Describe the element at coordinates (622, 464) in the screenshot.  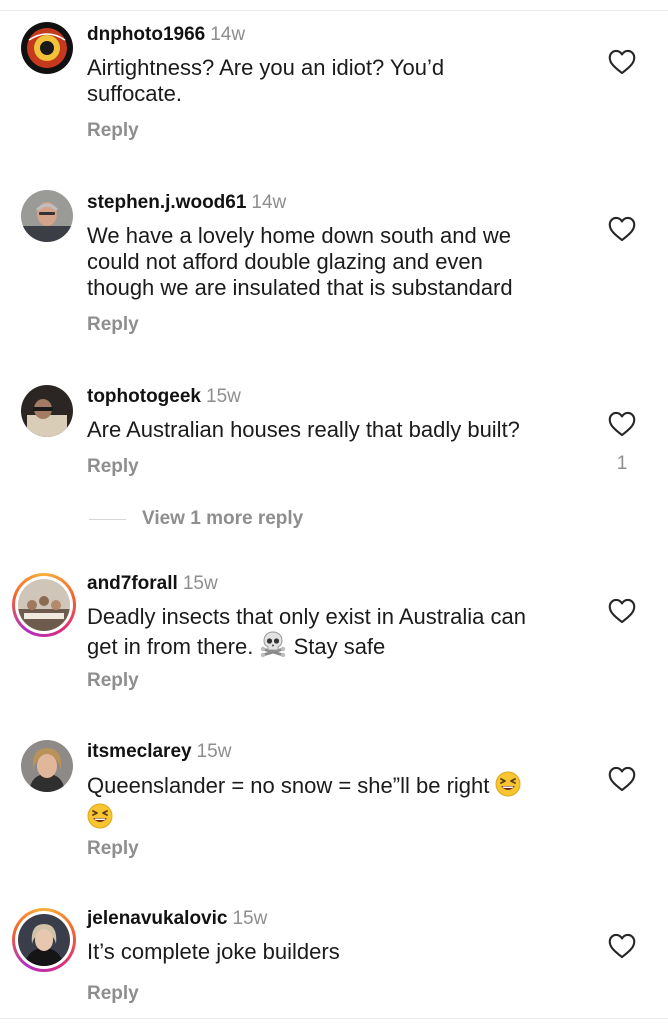
I see `like-count: 1` at that location.